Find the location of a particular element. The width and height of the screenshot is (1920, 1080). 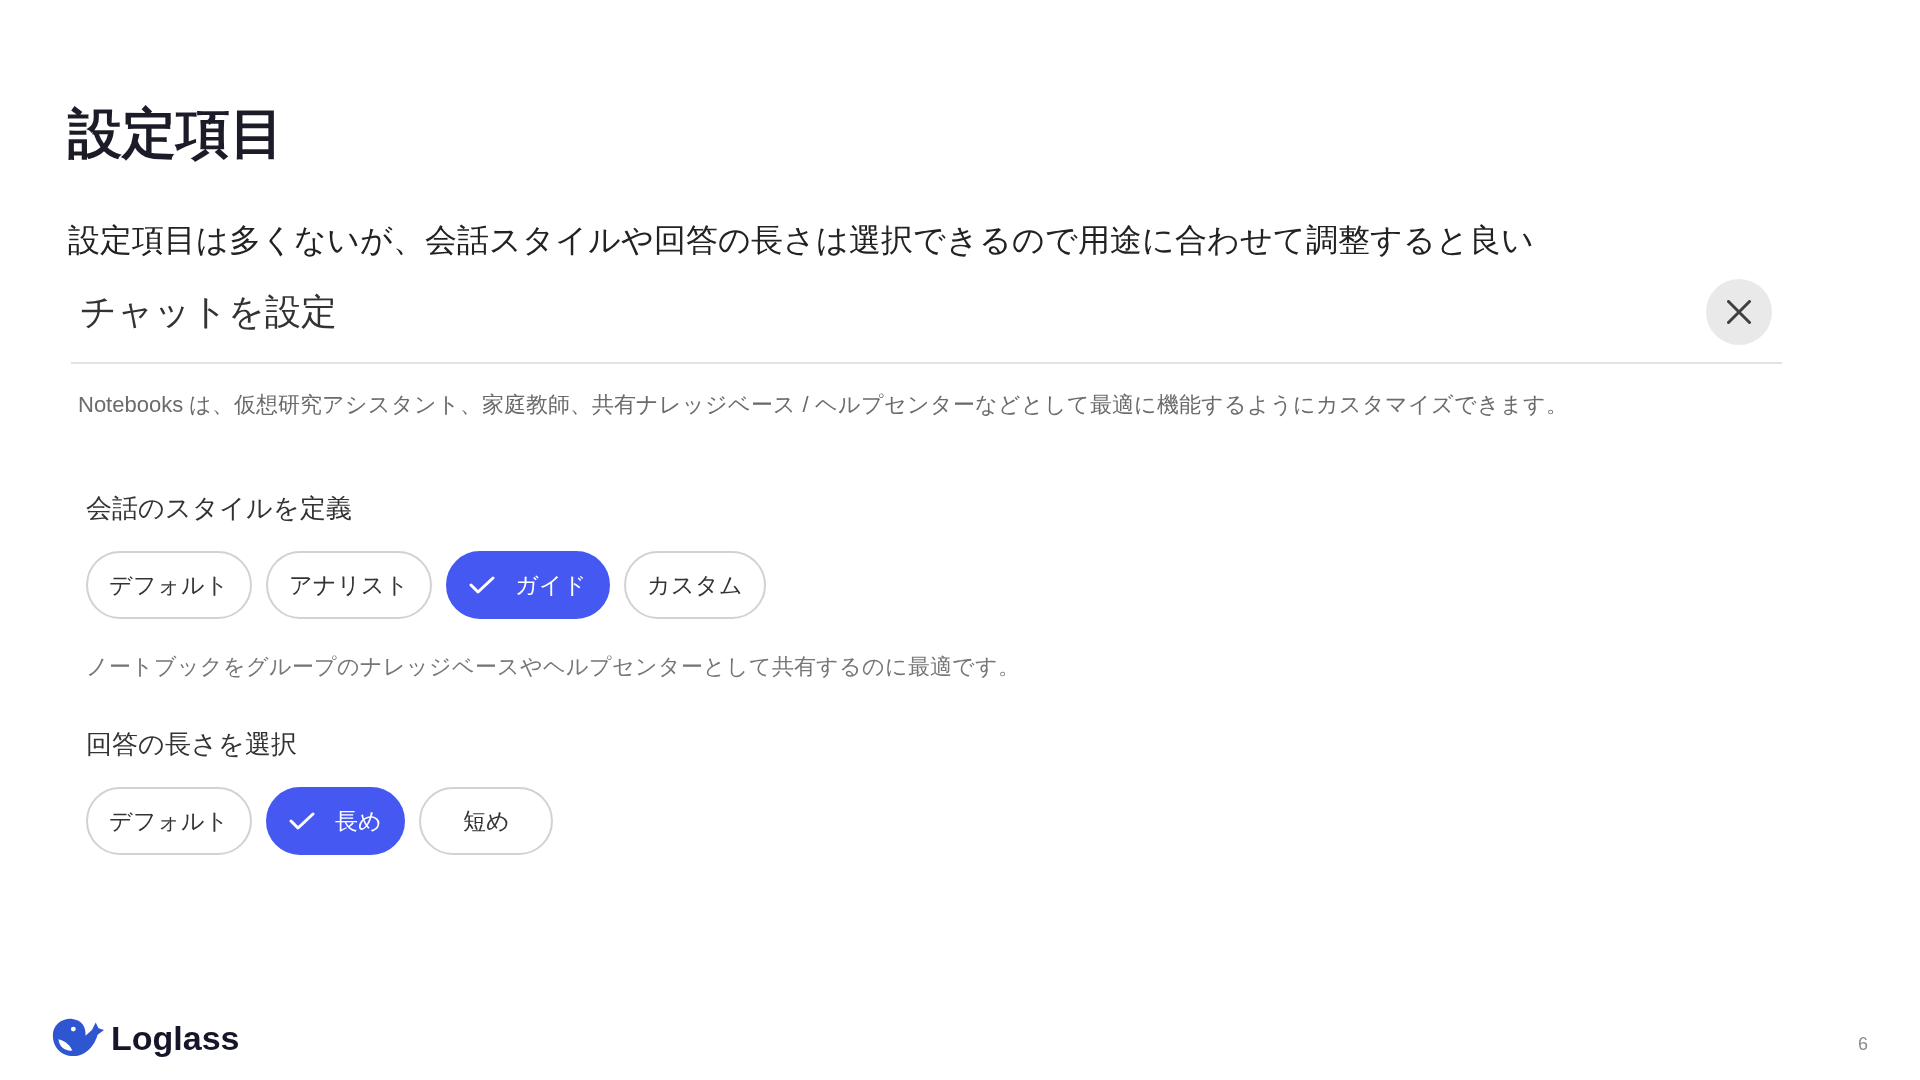

section-label: 会話のスタイルを定義 is located at coordinates (219, 508).